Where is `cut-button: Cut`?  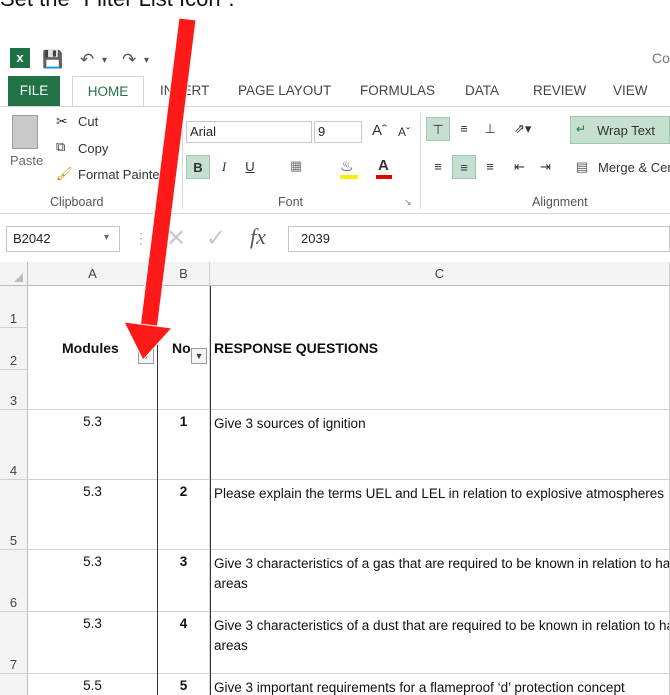
cut-button: Cut is located at coordinates (88, 121).